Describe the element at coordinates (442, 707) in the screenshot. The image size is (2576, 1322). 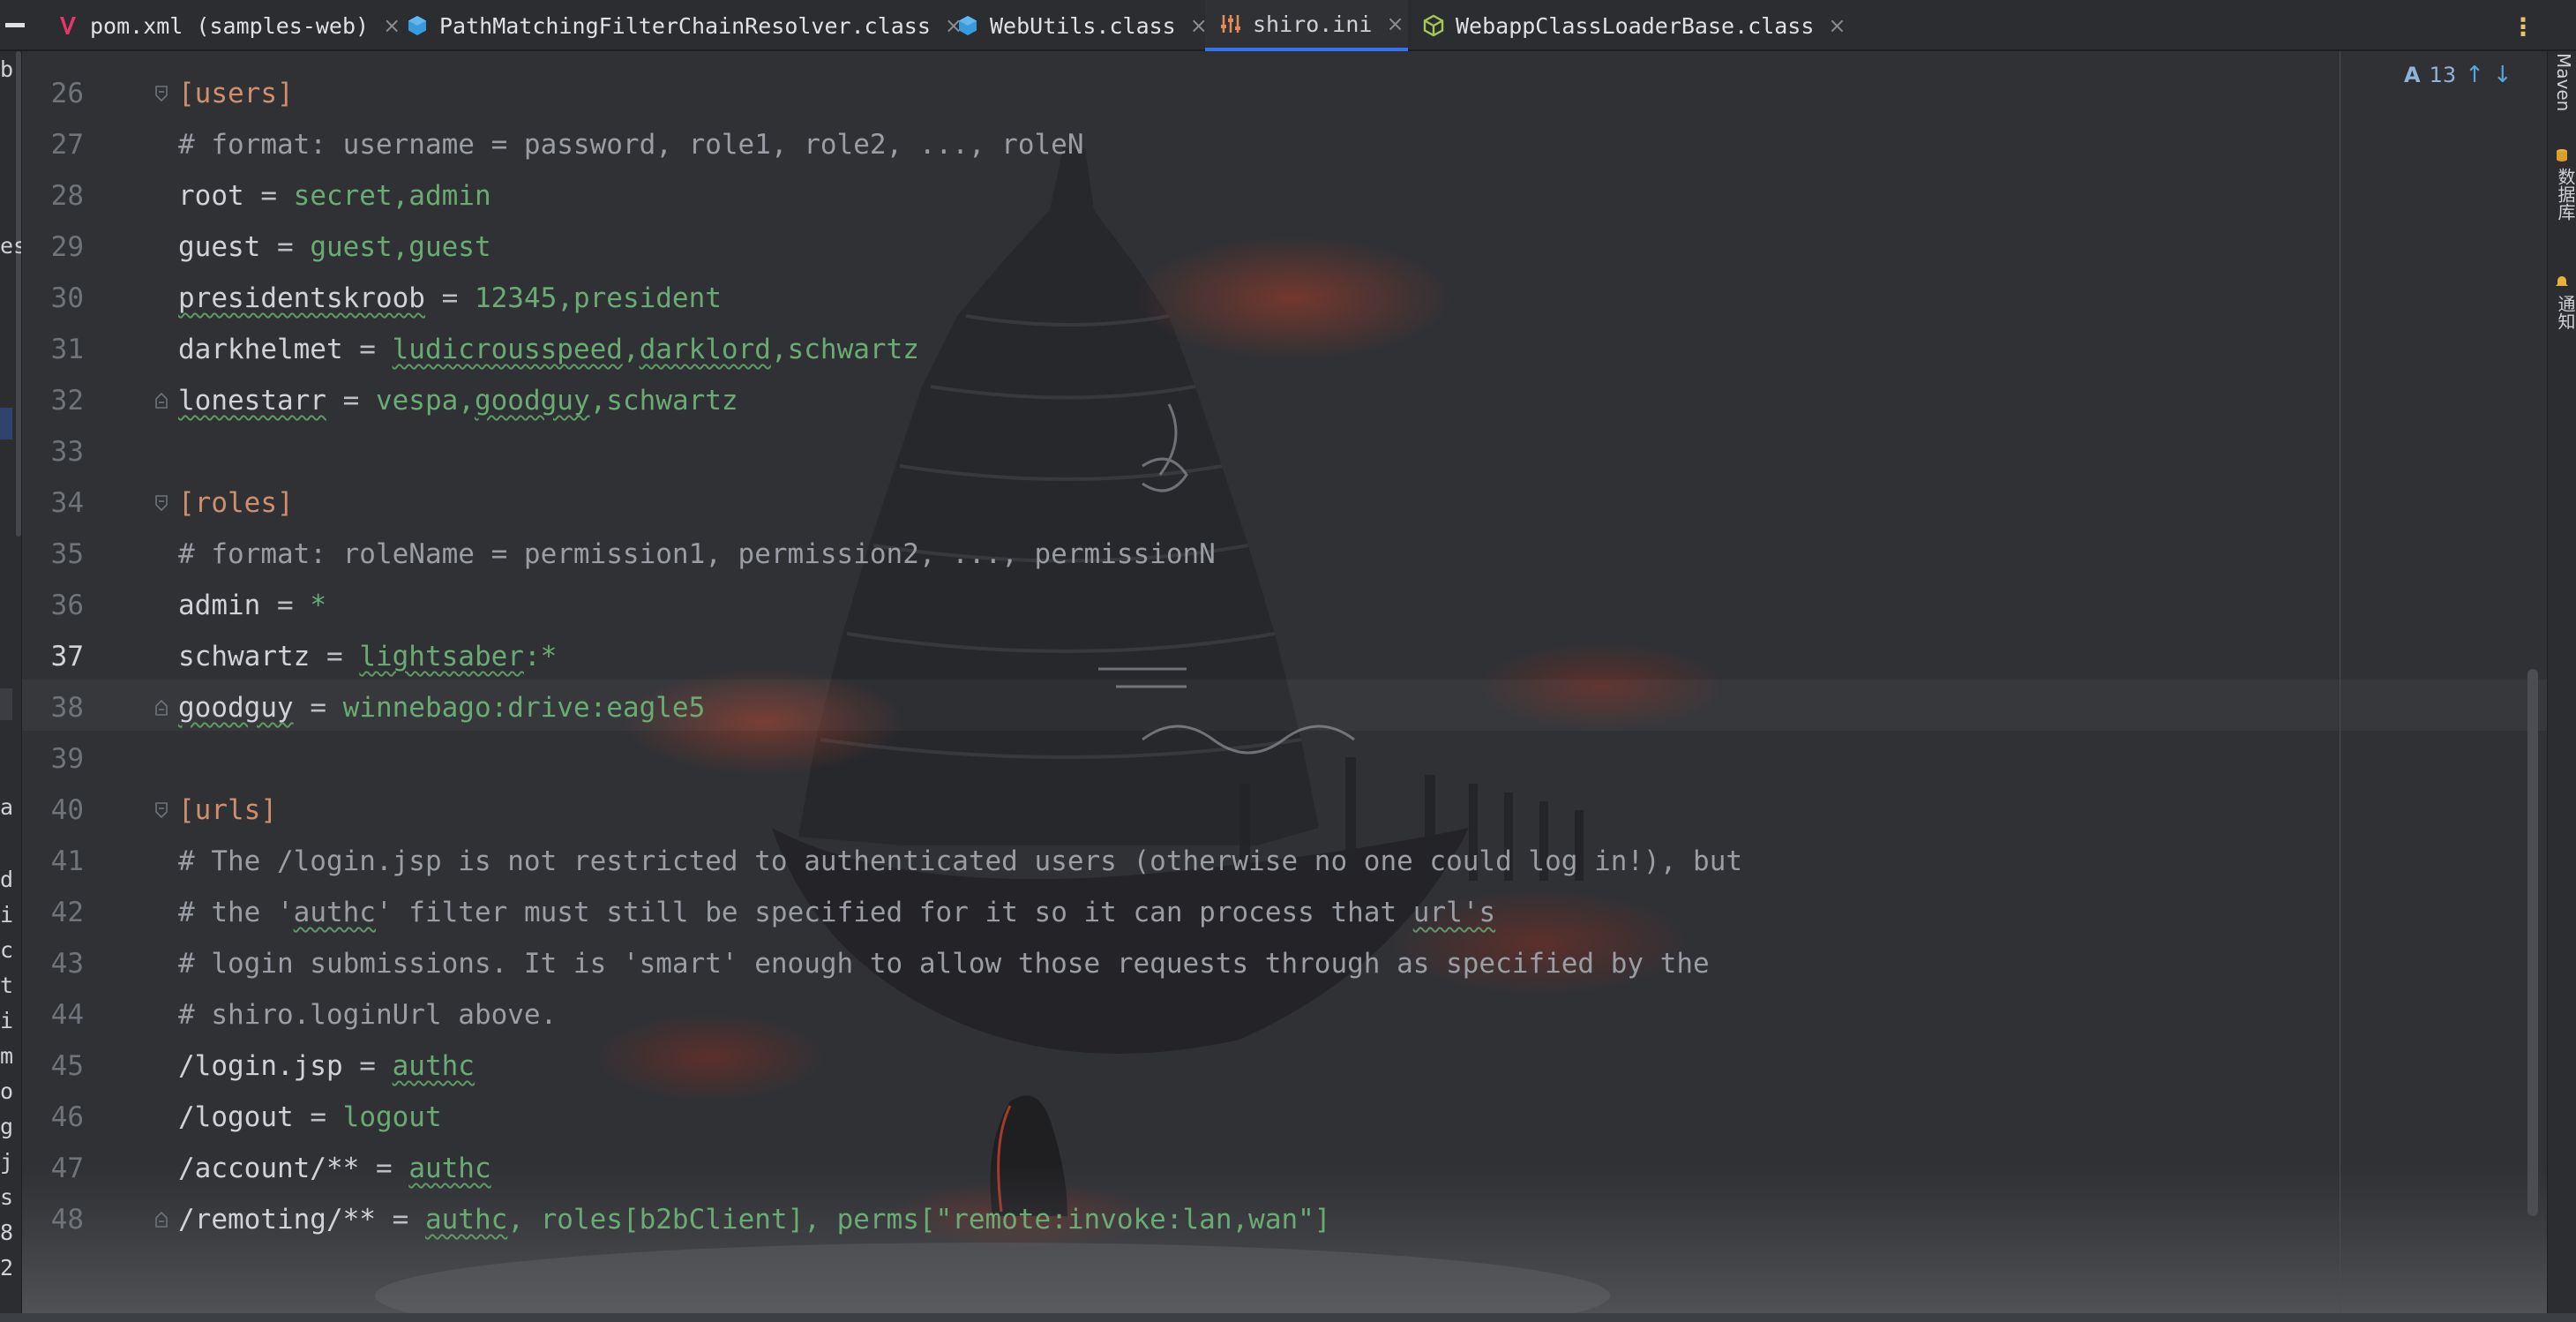
I see `code-line: goodguy = winnebago:drive:eagle5` at that location.